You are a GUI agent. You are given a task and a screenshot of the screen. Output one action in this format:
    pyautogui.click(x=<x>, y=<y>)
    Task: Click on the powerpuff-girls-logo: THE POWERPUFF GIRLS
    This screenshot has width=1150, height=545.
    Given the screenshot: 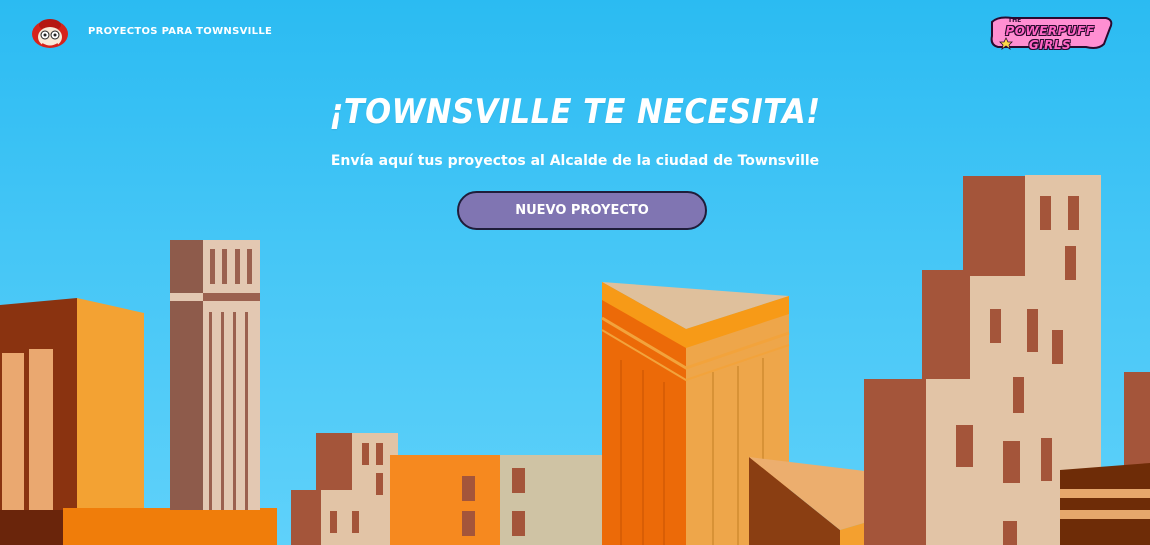 What is the action you would take?
    pyautogui.click(x=1051, y=33)
    